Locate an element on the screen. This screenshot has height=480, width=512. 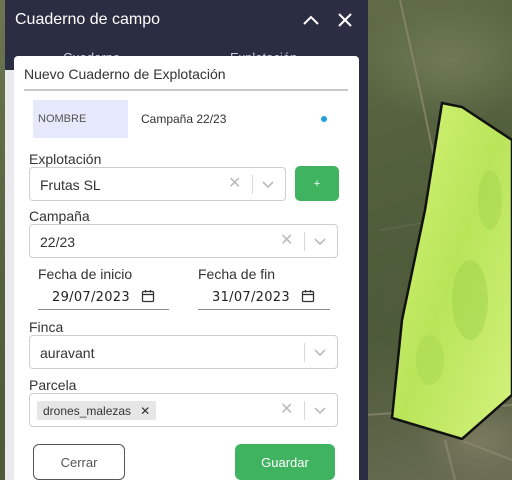
explotacion-value: Frutas SL is located at coordinates (70, 185).